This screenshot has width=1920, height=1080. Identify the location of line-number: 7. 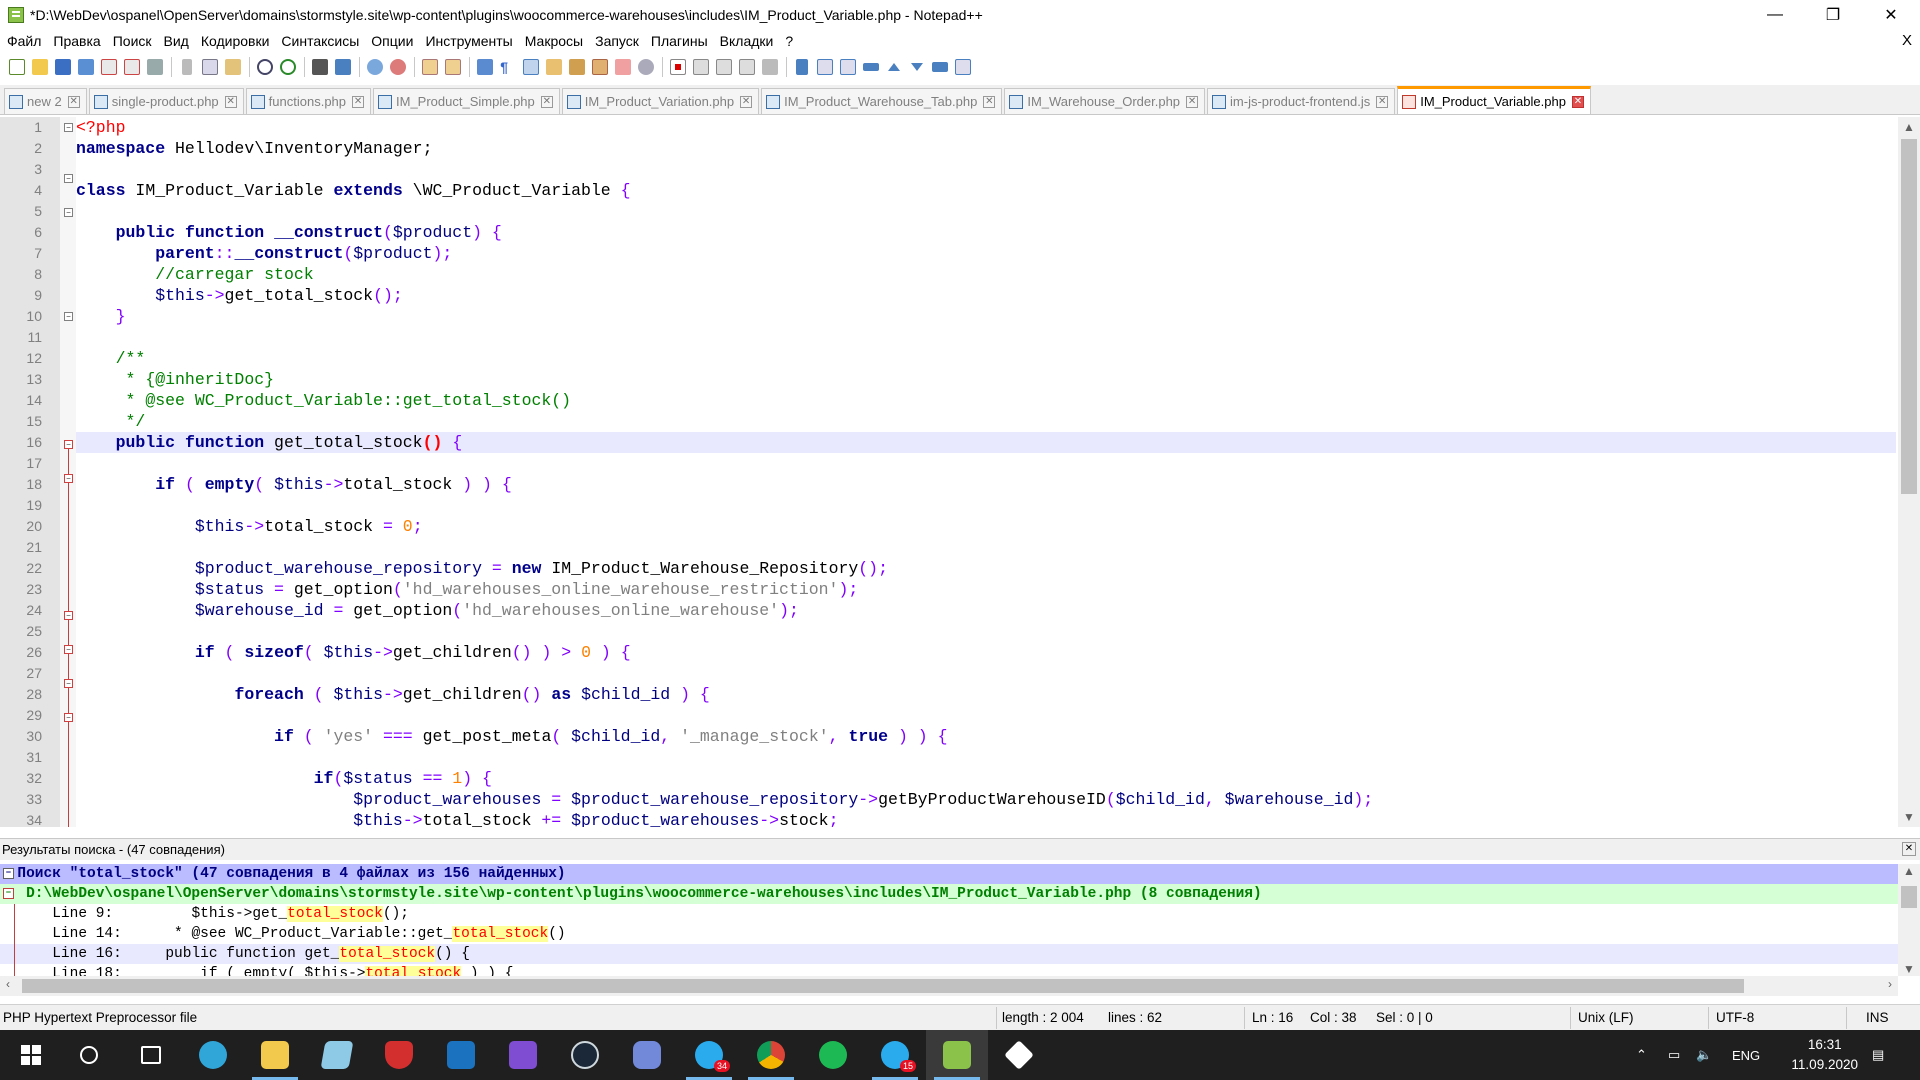
(21, 253).